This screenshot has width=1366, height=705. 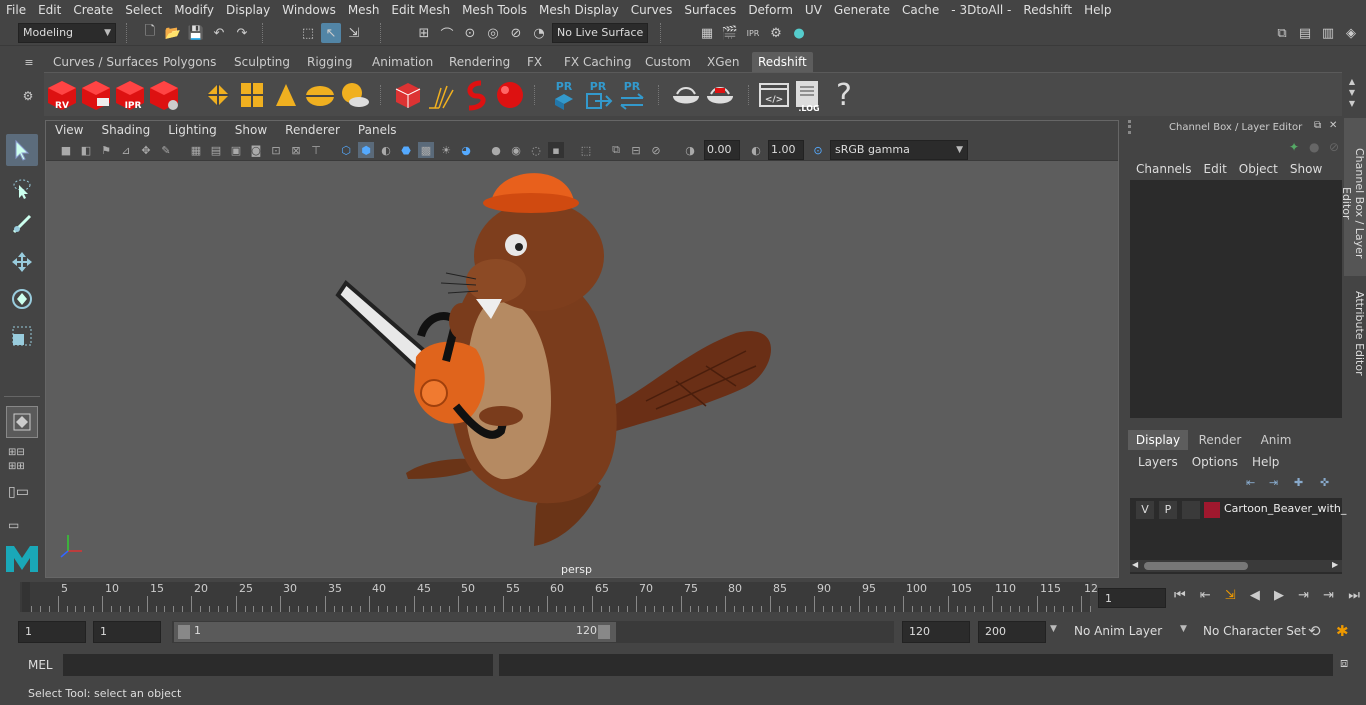 I want to click on grid-icon: ▦, so click(x=196, y=150).